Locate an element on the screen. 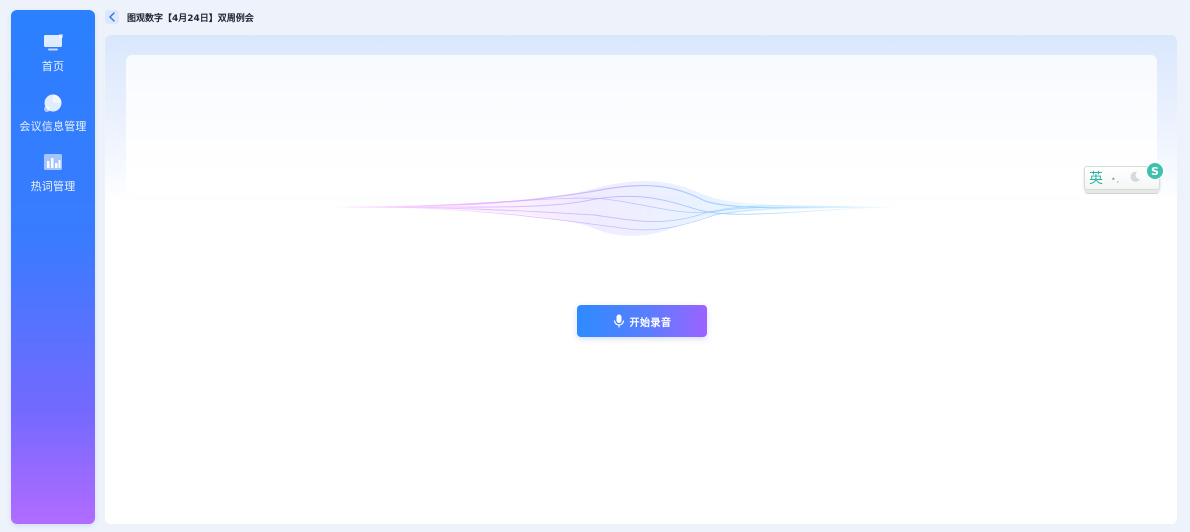  pie-chart-icon is located at coordinates (53, 103).